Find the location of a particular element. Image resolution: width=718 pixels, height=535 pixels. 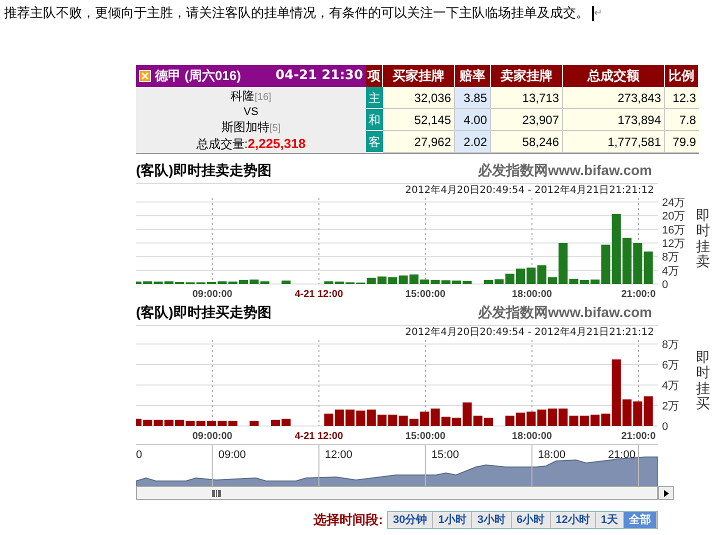

row-label: 和 is located at coordinates (374, 120).